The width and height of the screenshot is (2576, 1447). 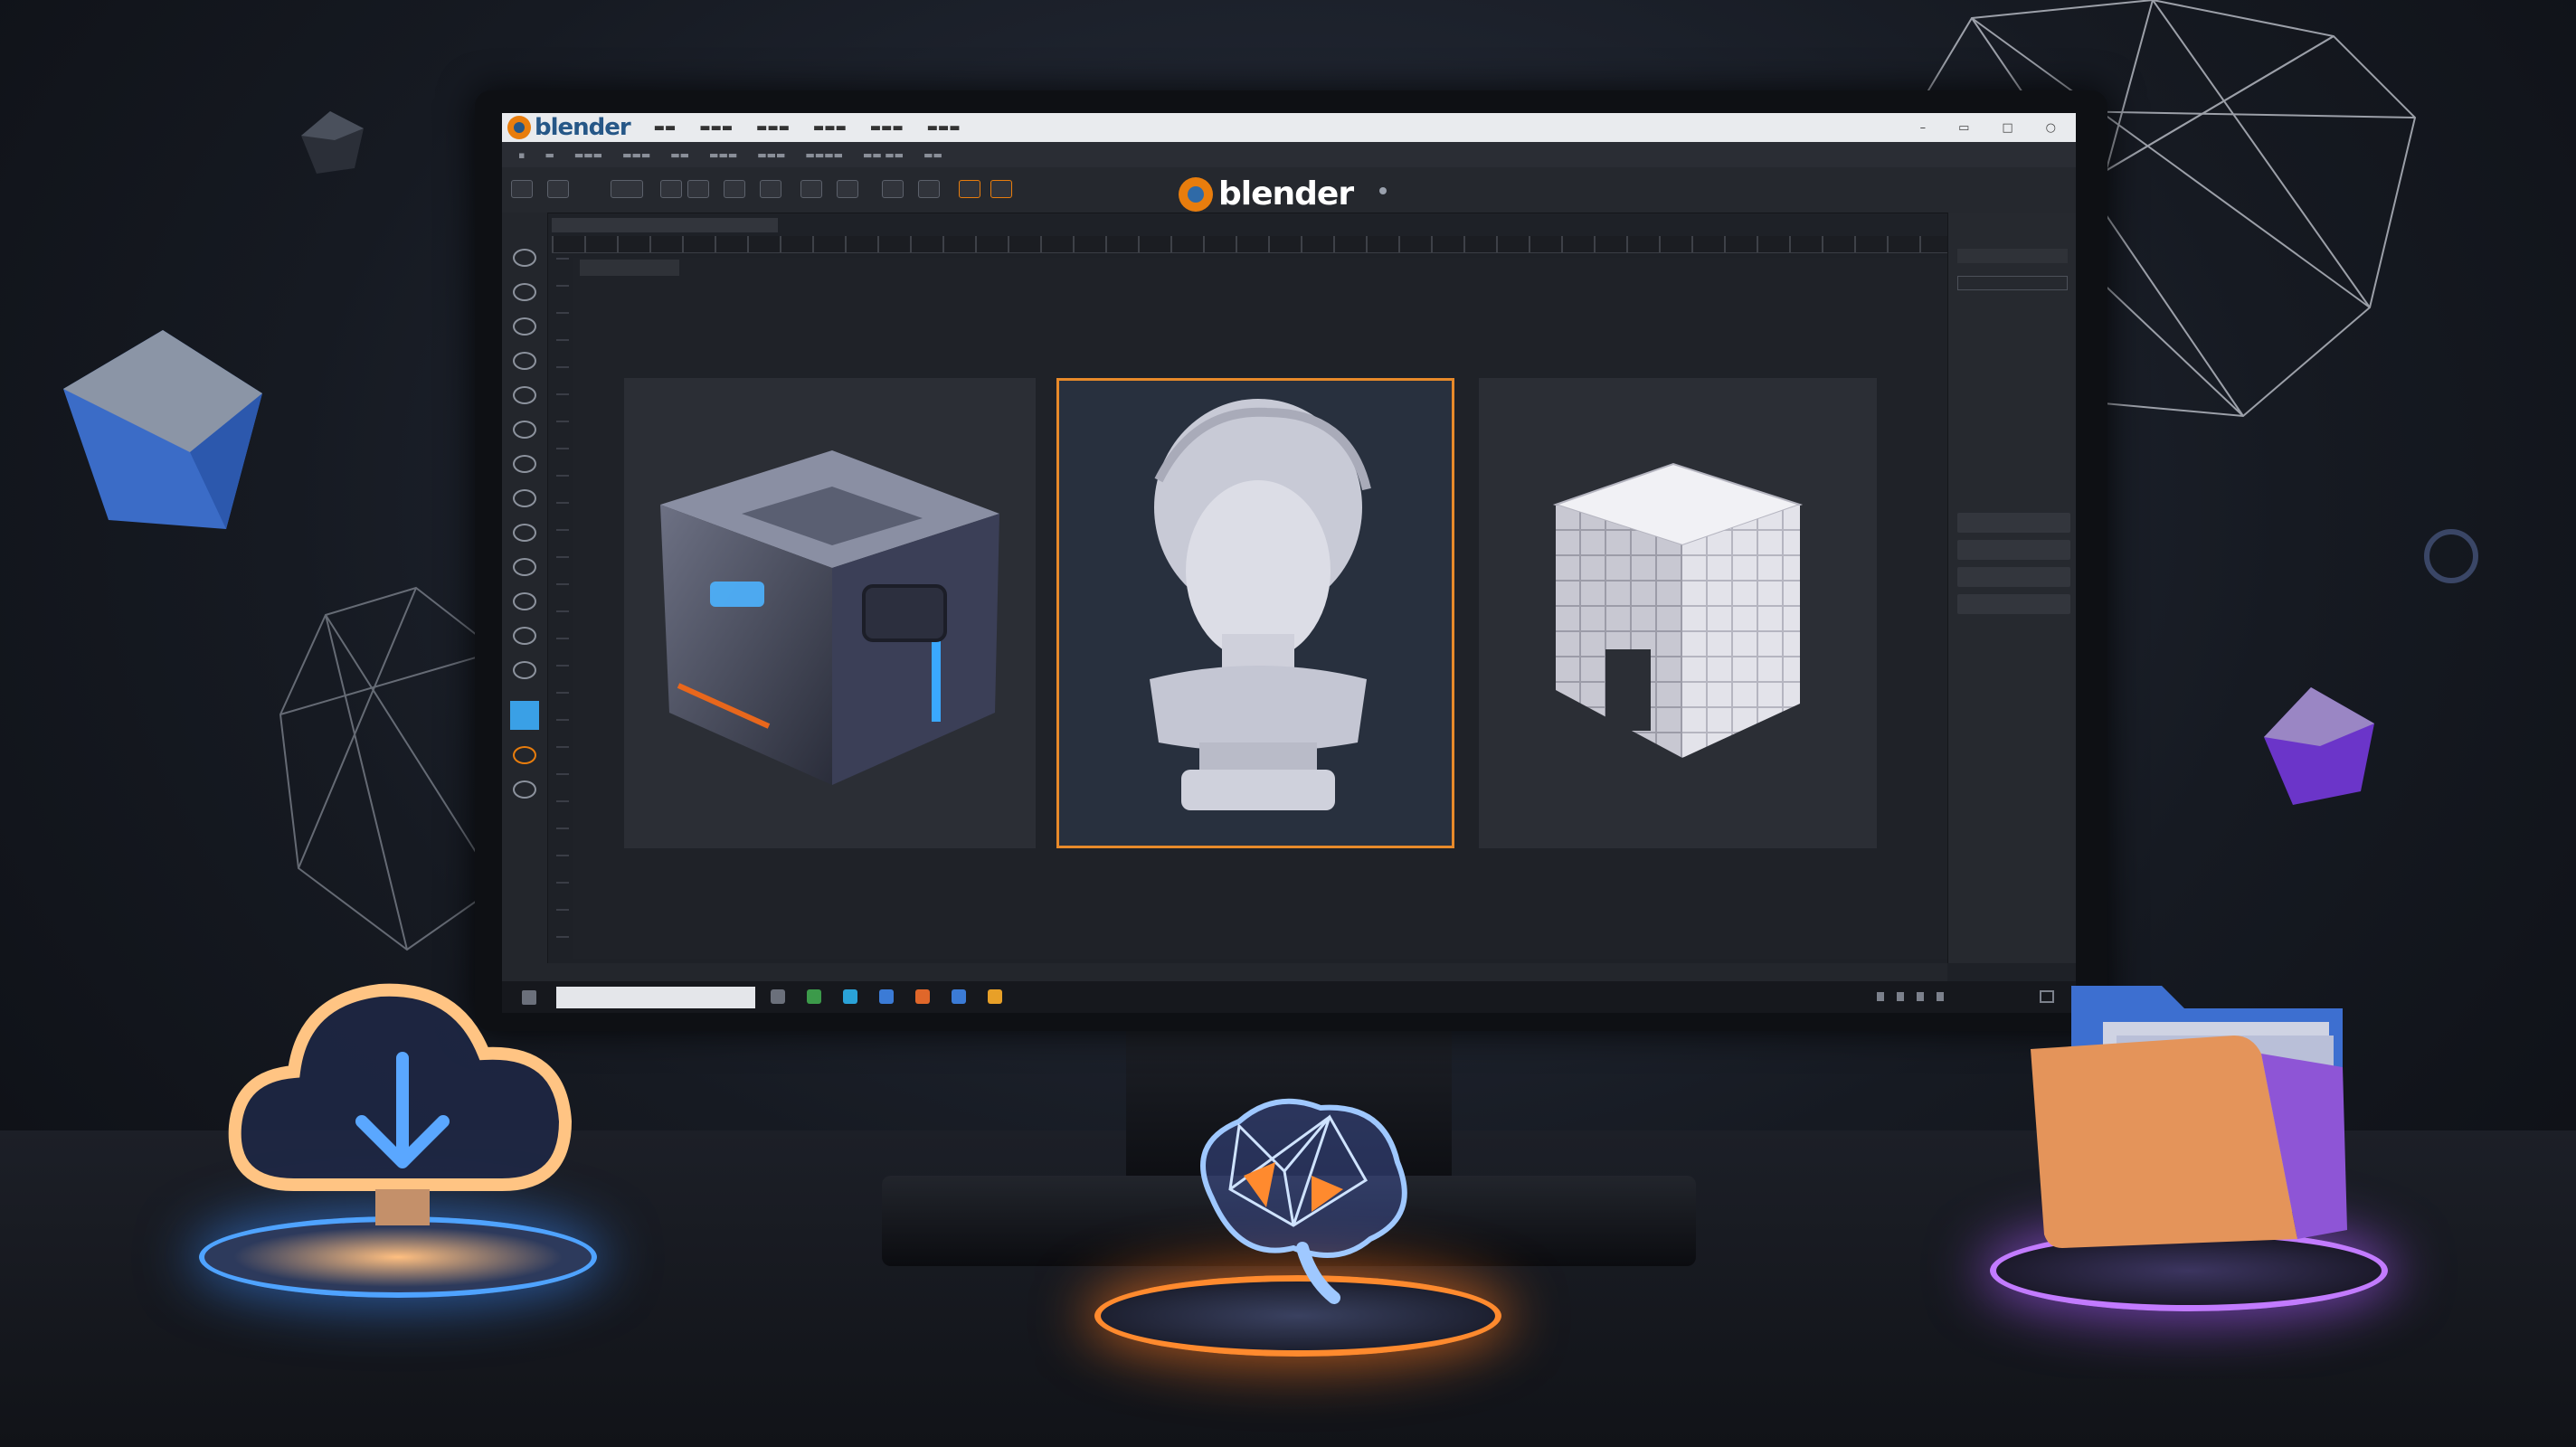 What do you see at coordinates (388, 768) in the screenshot?
I see `wireframe-sphere-left-decoration` at bounding box center [388, 768].